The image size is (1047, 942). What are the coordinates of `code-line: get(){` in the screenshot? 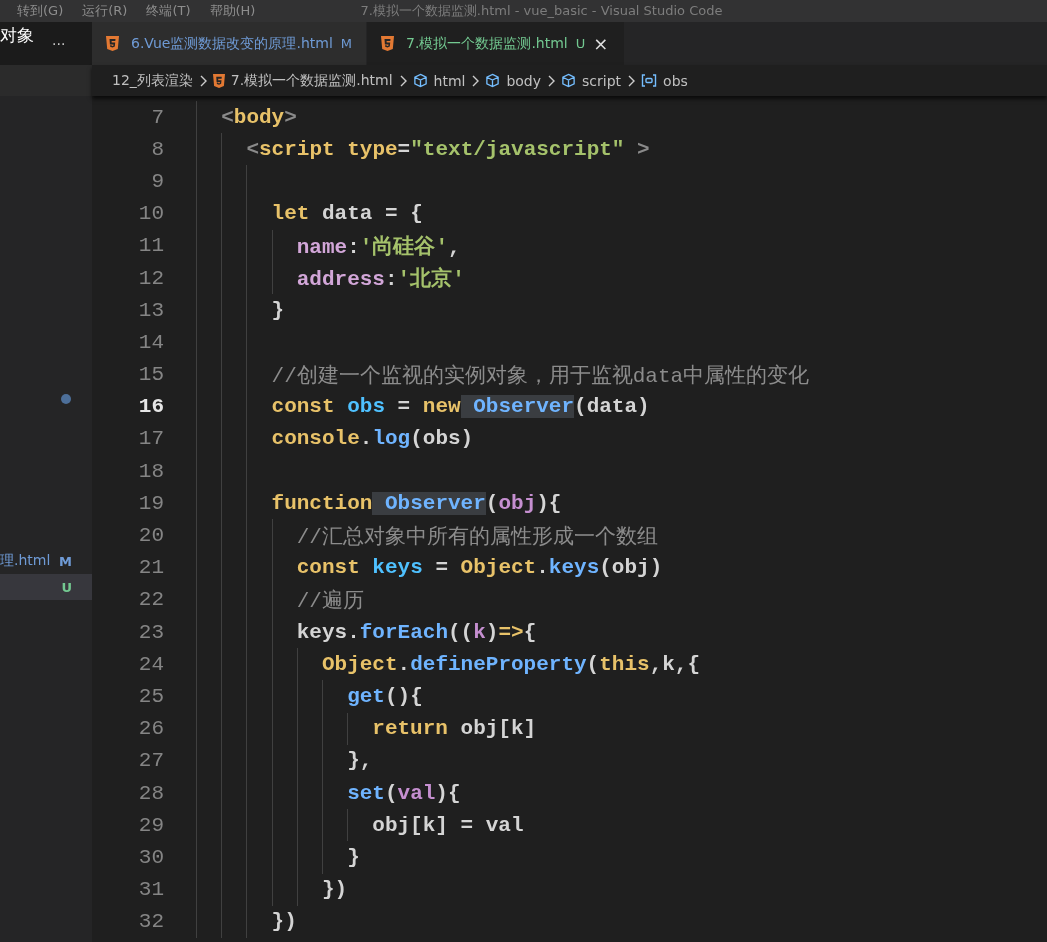 It's located at (385, 696).